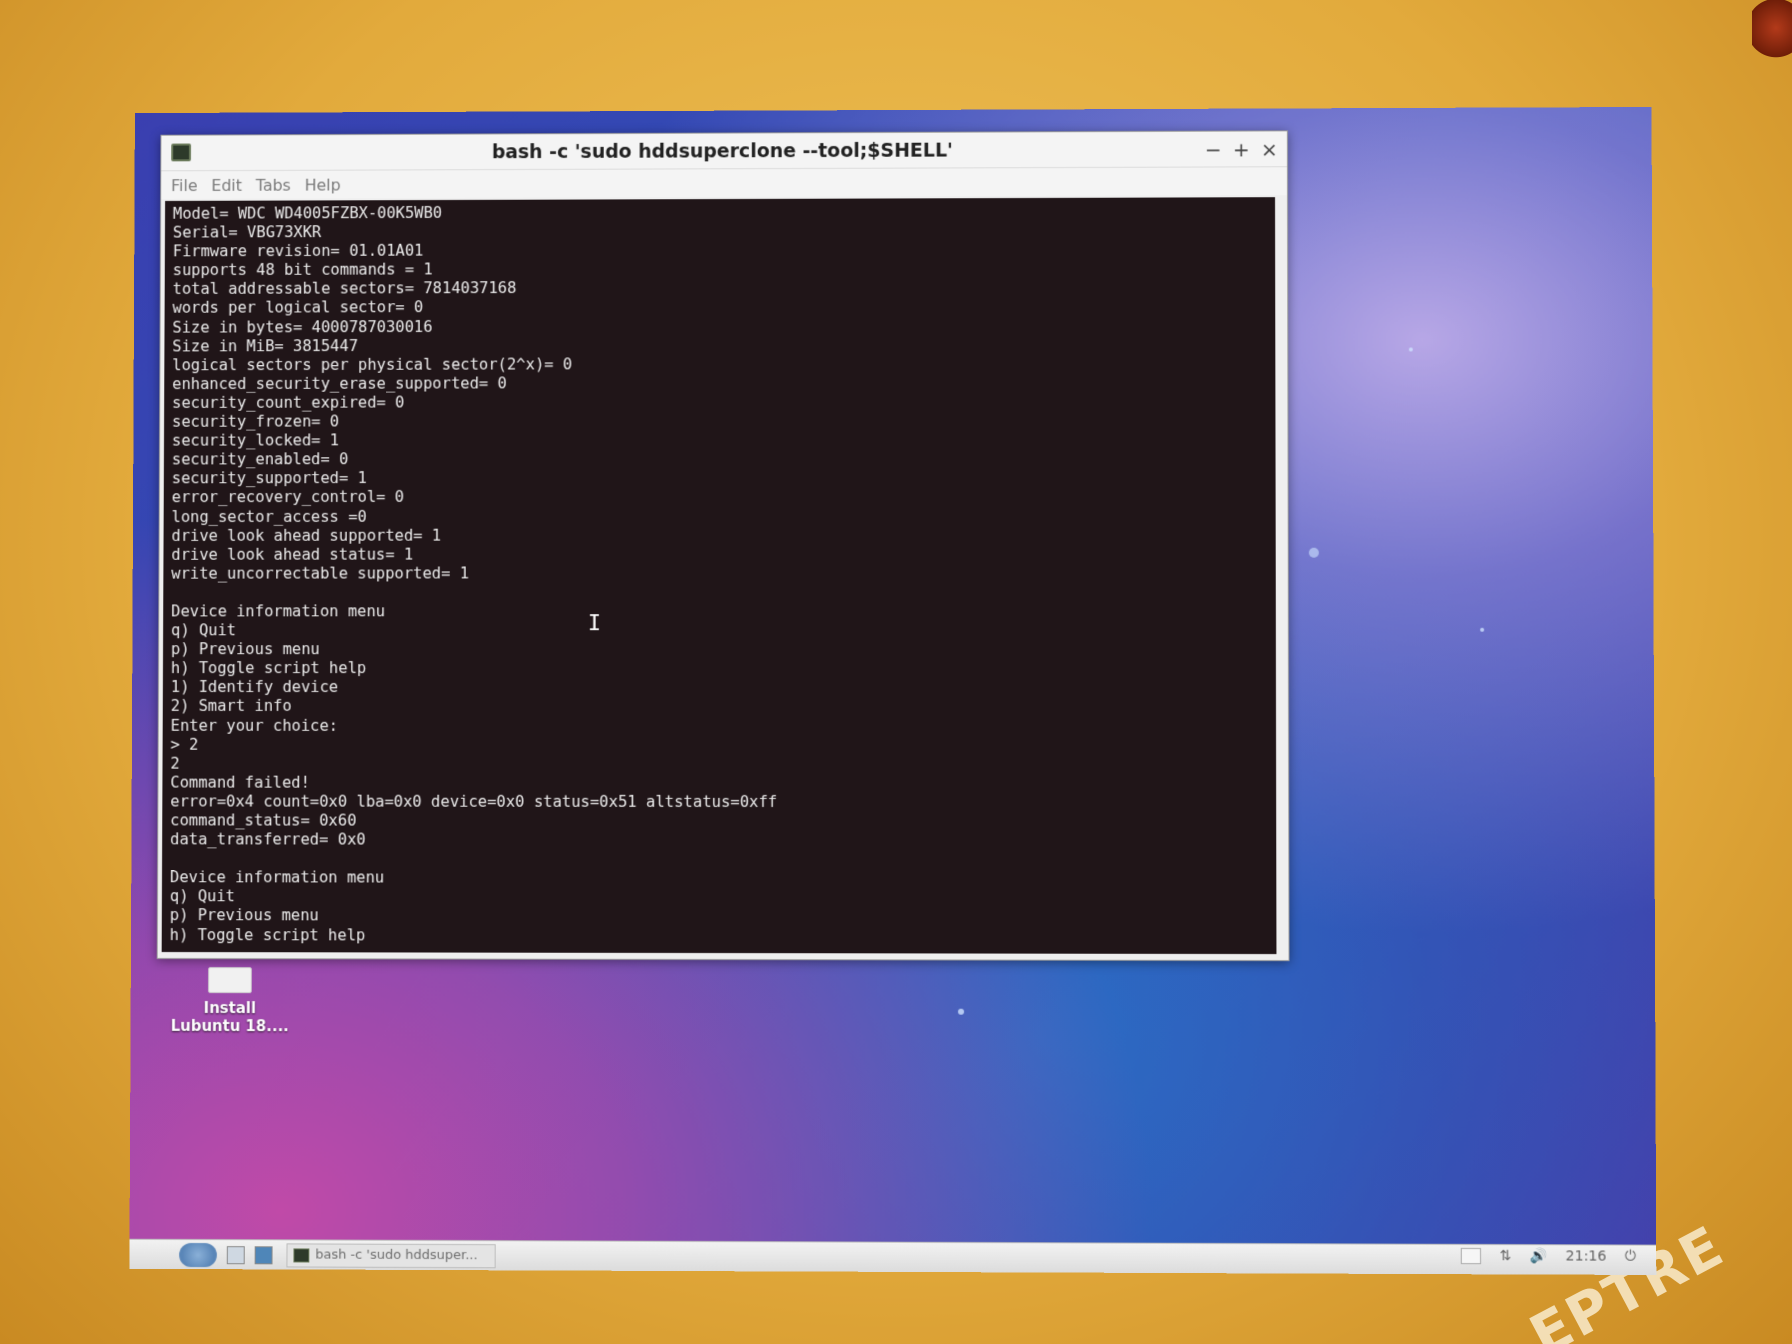  What do you see at coordinates (1772, 35) in the screenshot?
I see `power-led` at bounding box center [1772, 35].